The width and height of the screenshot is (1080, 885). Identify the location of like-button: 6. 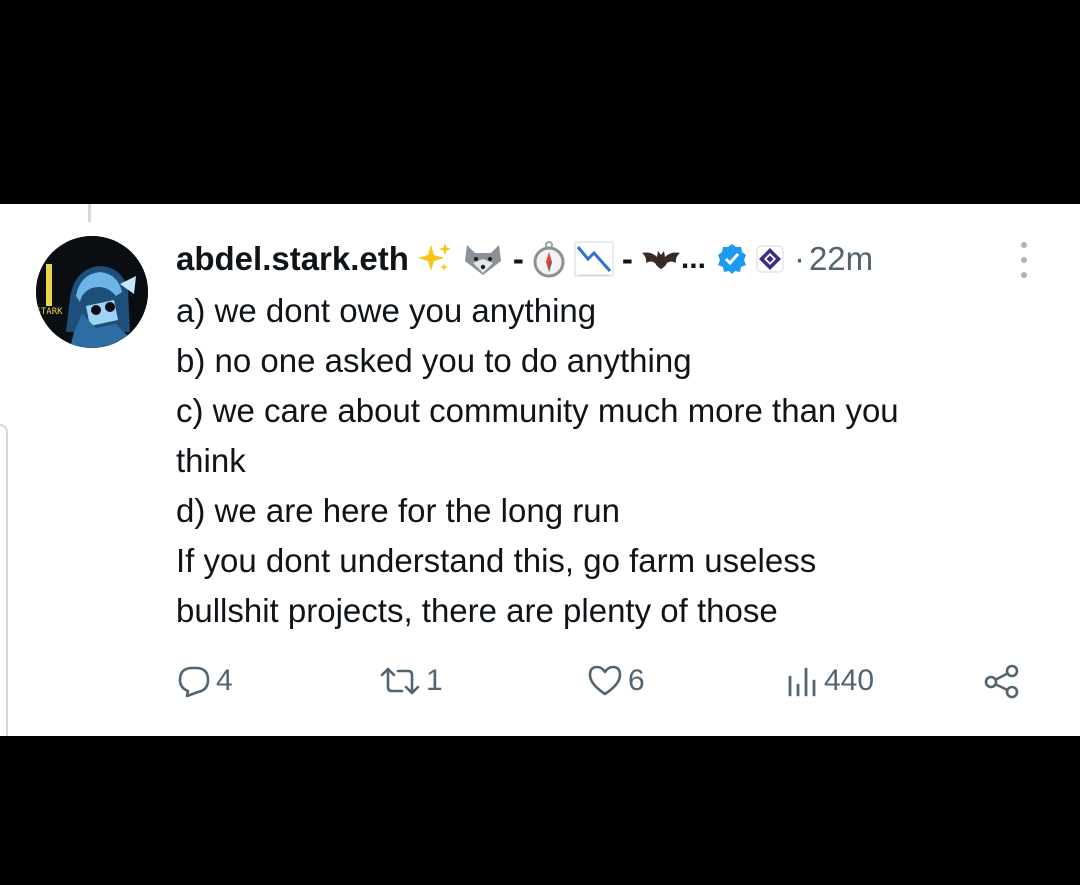
(615, 681).